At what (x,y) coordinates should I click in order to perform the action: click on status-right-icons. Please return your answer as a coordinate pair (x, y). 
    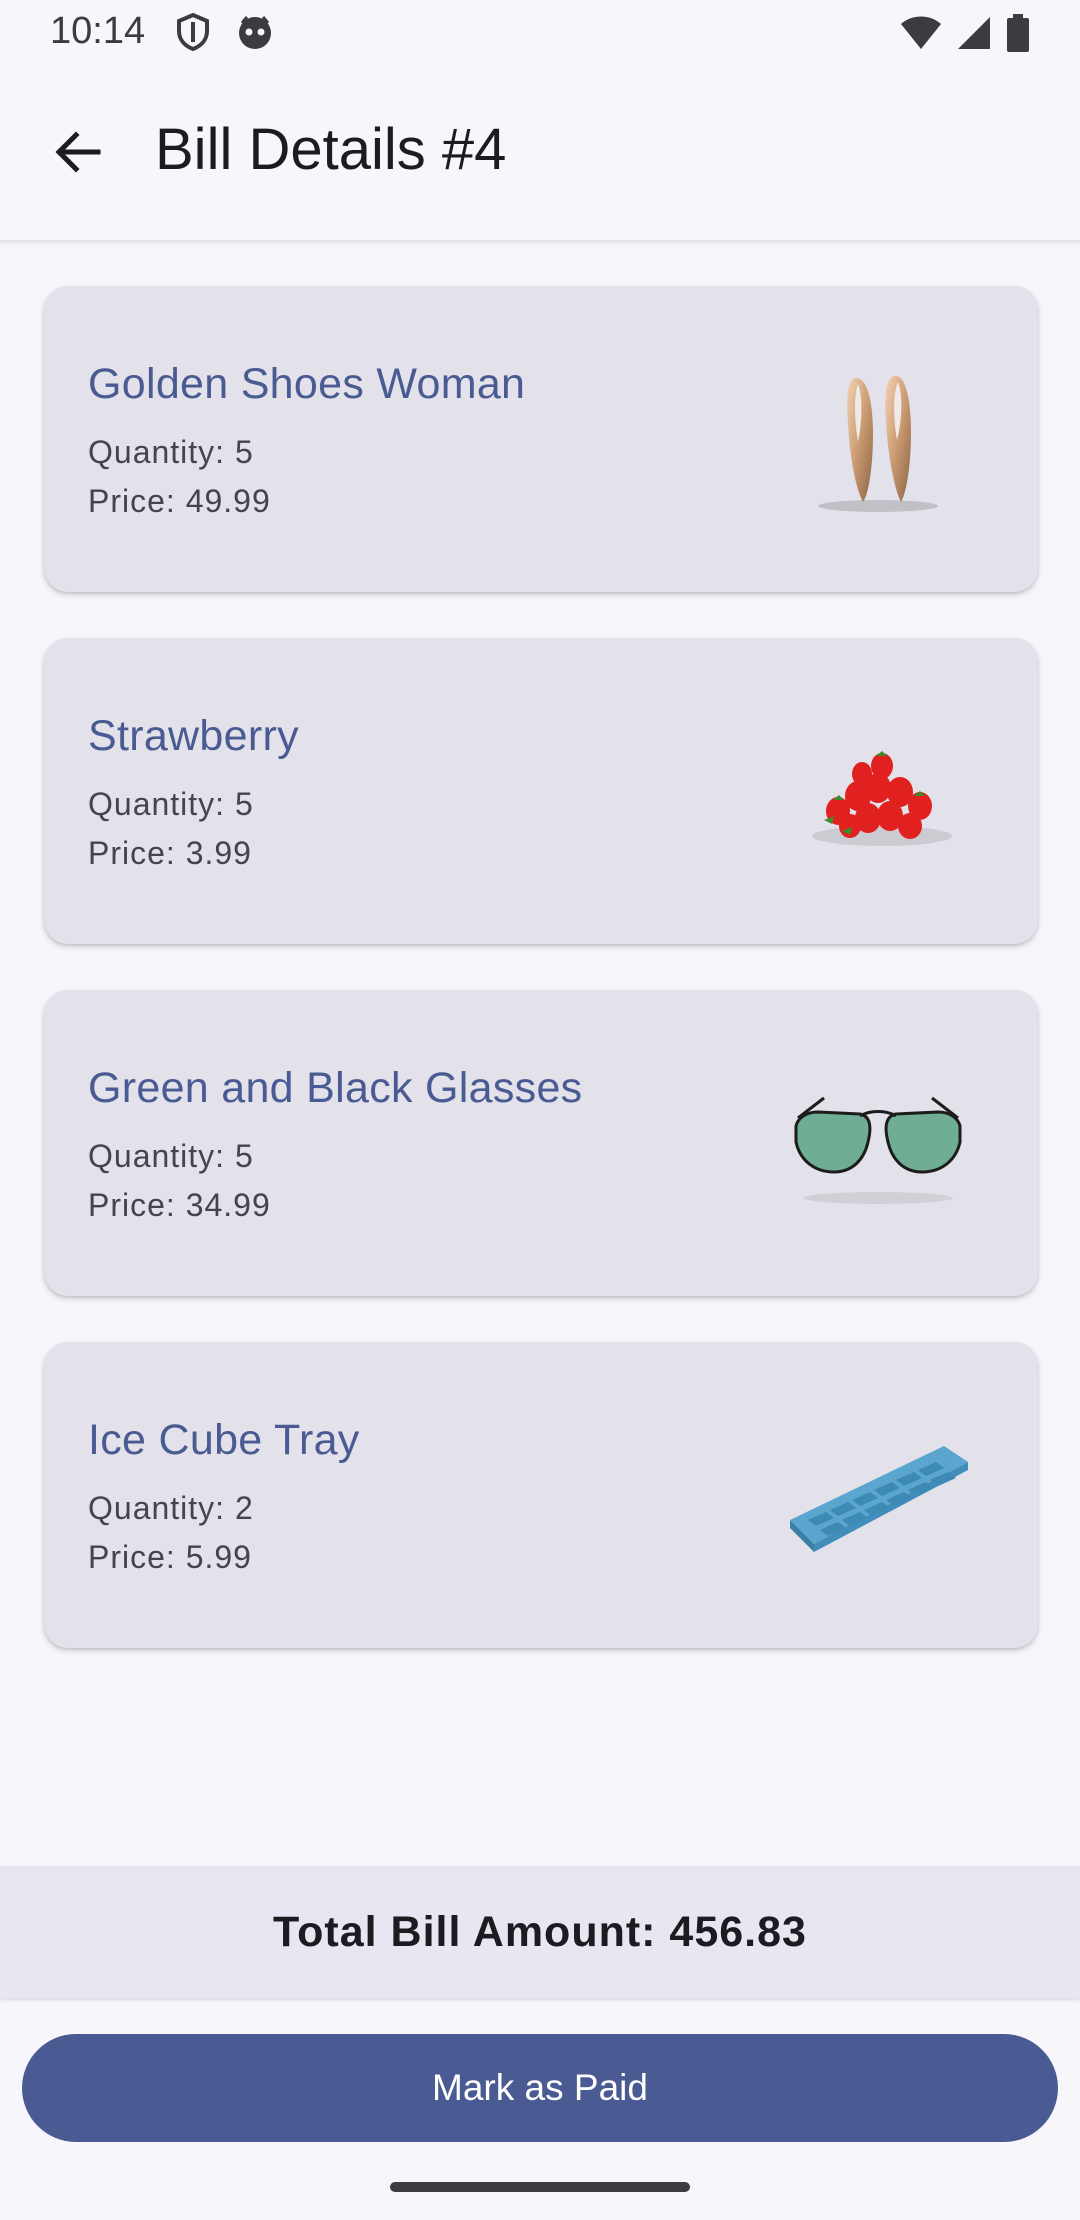
    Looking at the image, I should click on (965, 35).